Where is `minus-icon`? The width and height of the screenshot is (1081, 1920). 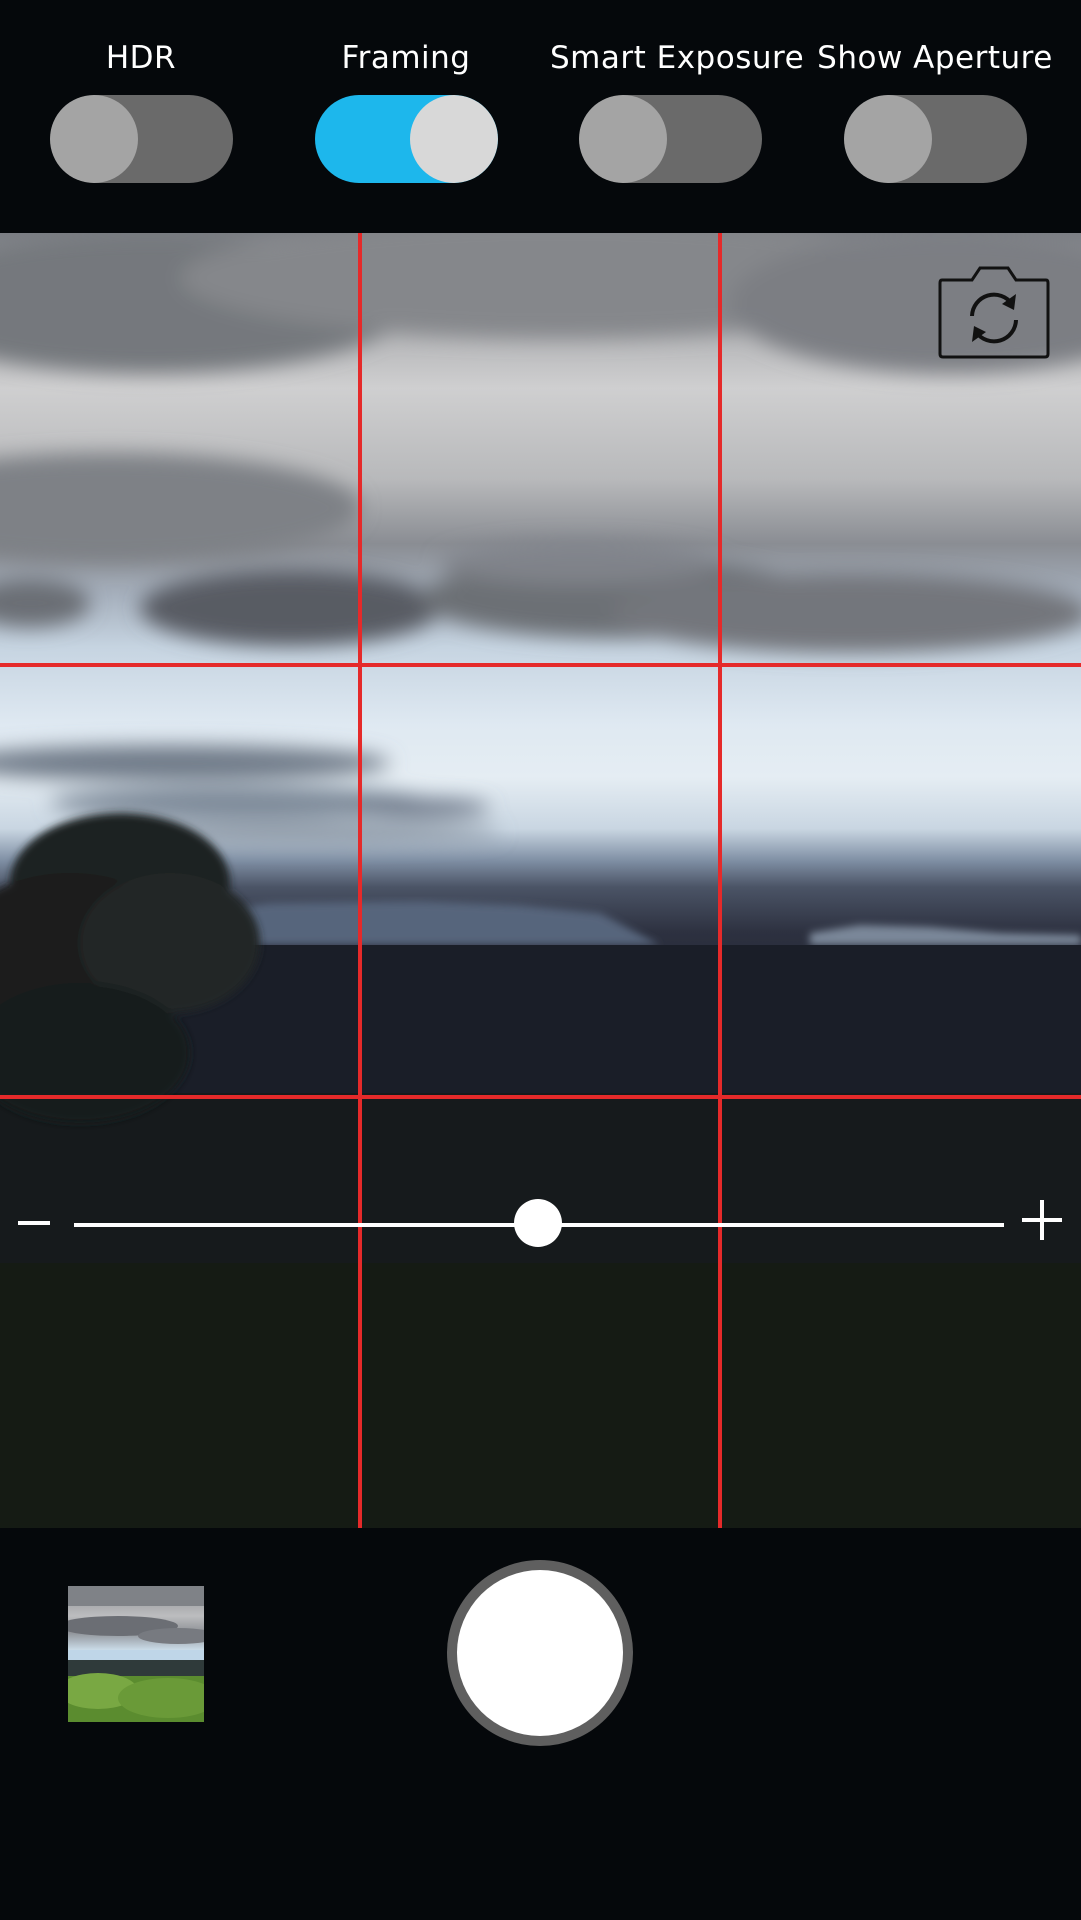 minus-icon is located at coordinates (34, 1223).